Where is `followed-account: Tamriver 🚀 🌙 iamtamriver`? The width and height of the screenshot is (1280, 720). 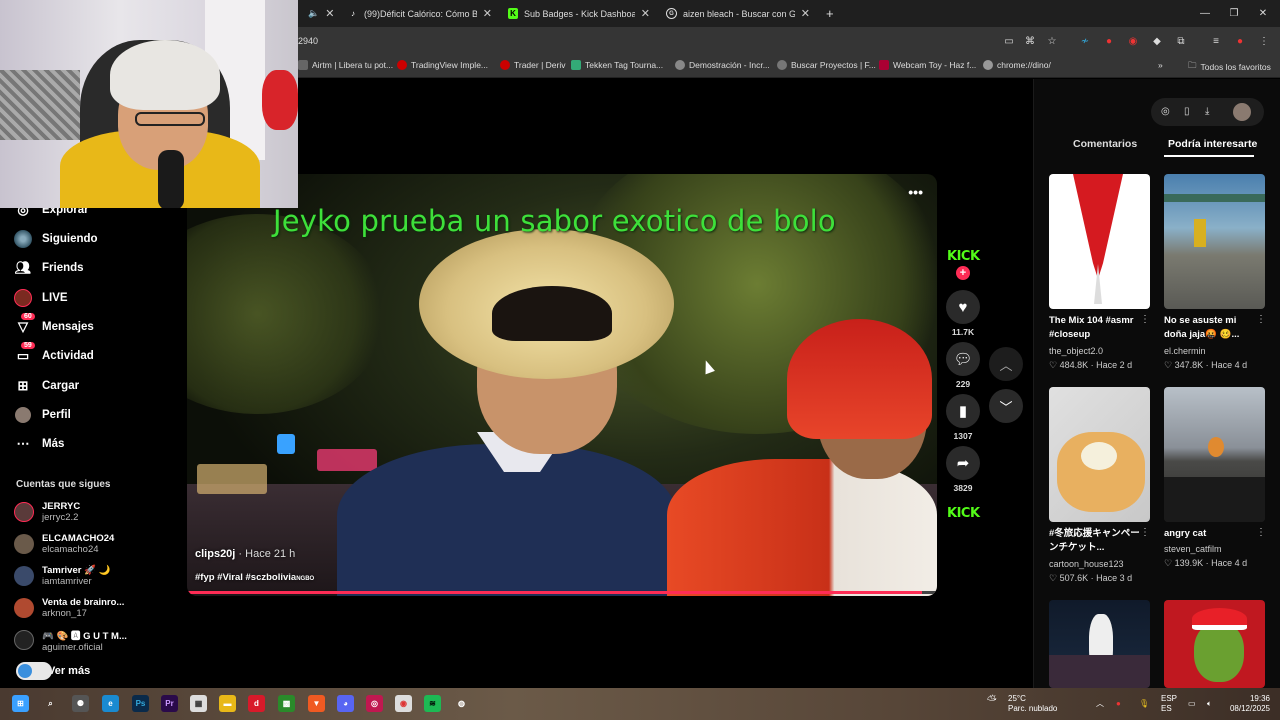 followed-account: Tamriver 🚀 🌙 iamtamriver is located at coordinates (62, 576).